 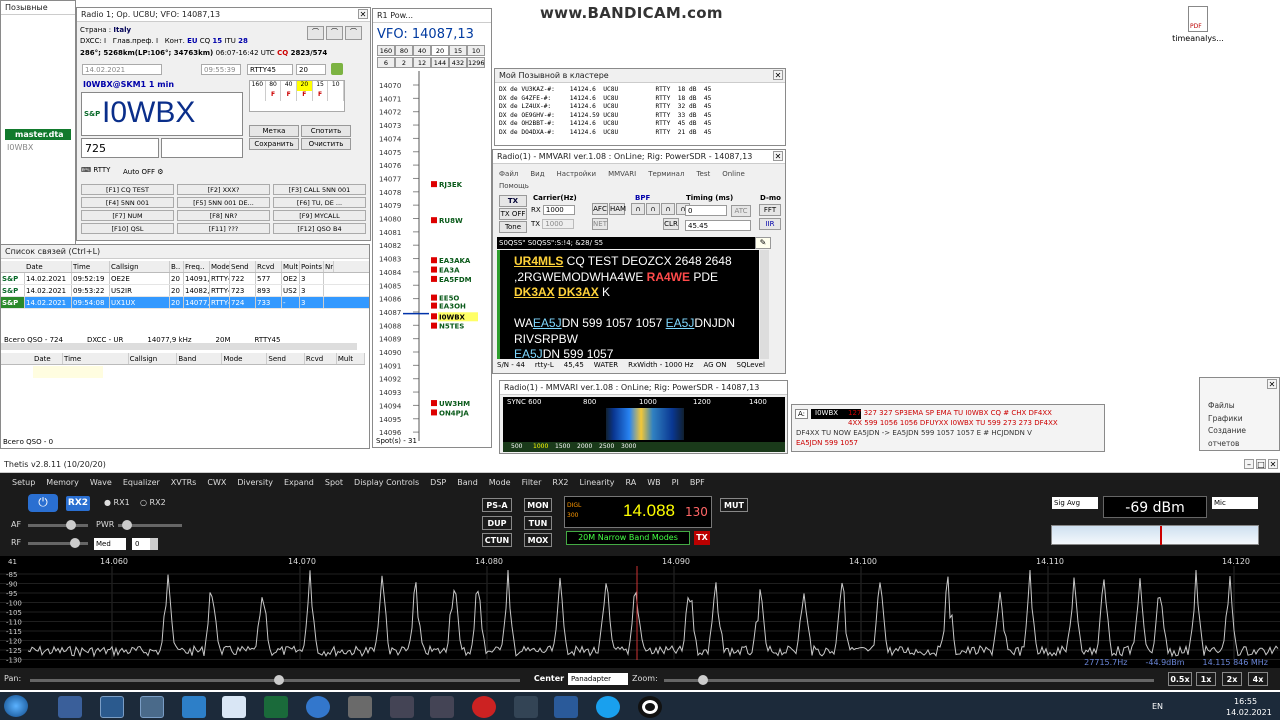 What do you see at coordinates (48, 266) in the screenshot?
I see `log-column-header: Date` at bounding box center [48, 266].